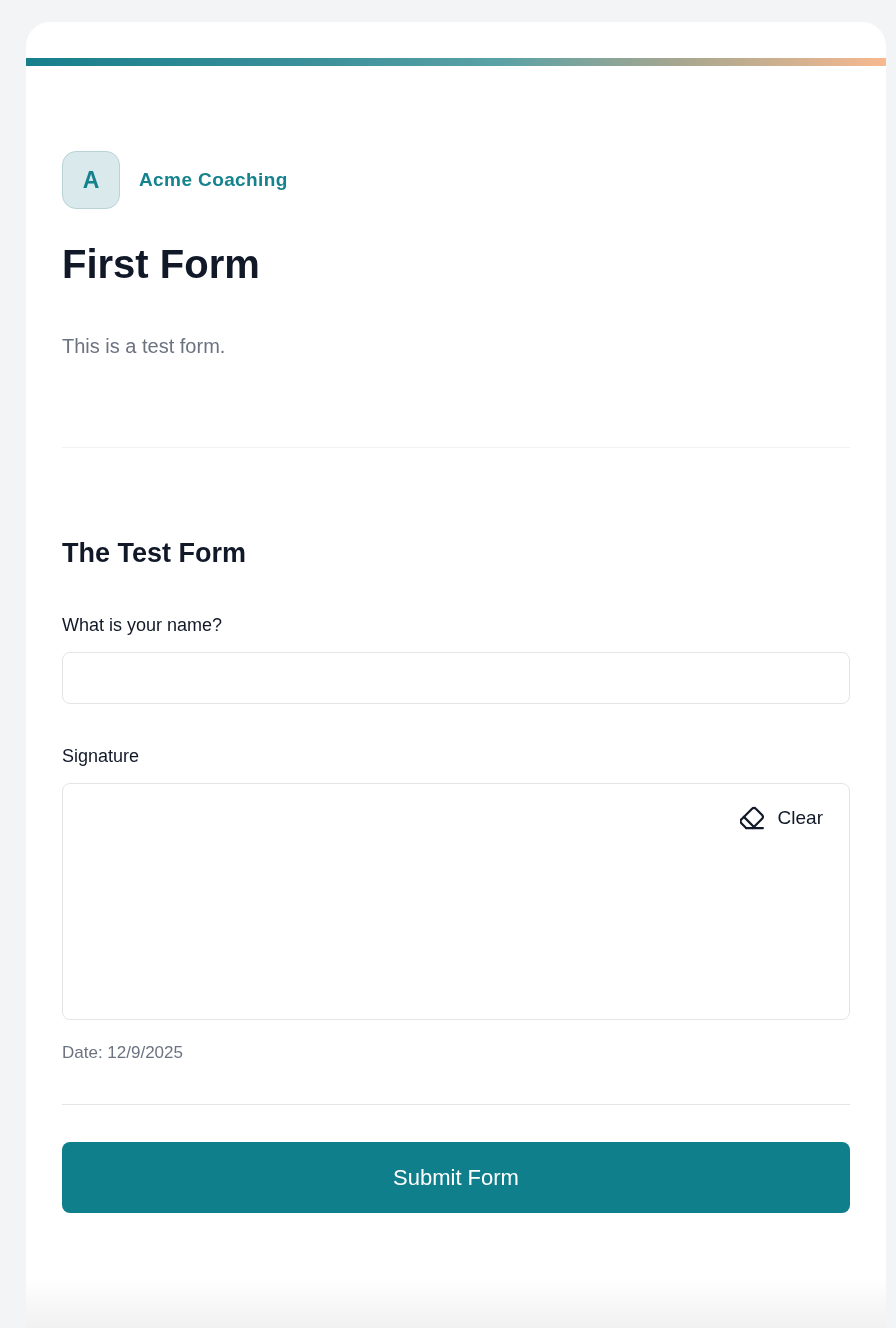  I want to click on field-label: Signature, so click(101, 756).